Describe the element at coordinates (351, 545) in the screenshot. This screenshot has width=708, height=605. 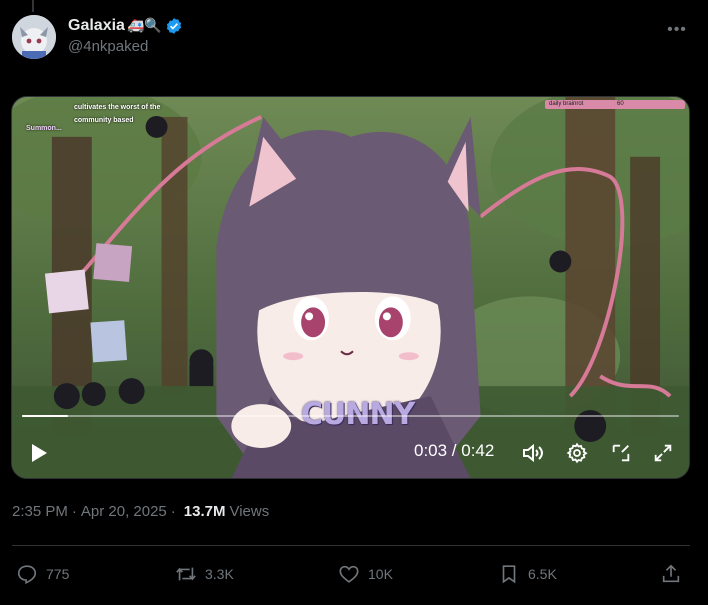
I see `divider` at that location.